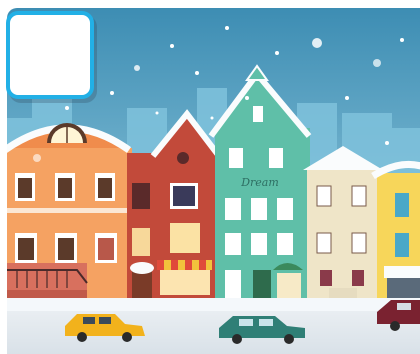 This screenshot has height=354, width=420. I want to click on yellow-house, so click(395, 231).